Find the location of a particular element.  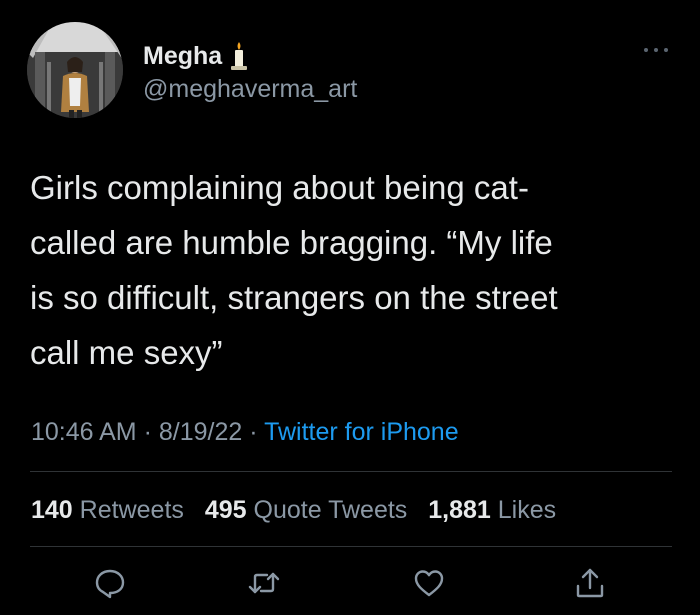

tweet-text-line: called are humble bragging. “My life is located at coordinates (291, 242).